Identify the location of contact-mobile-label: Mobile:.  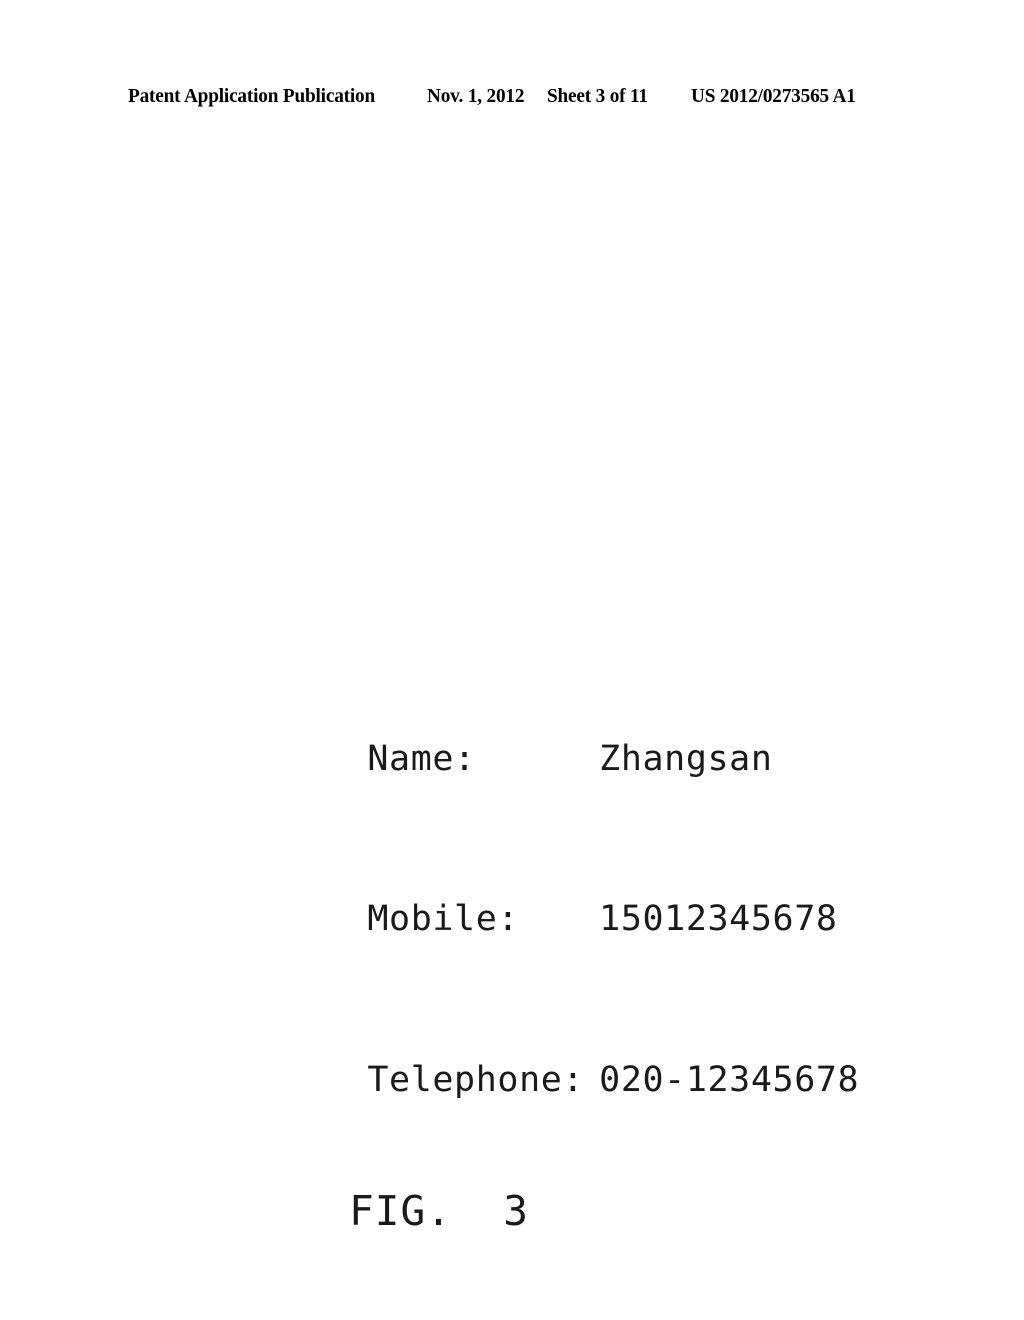
(443, 919).